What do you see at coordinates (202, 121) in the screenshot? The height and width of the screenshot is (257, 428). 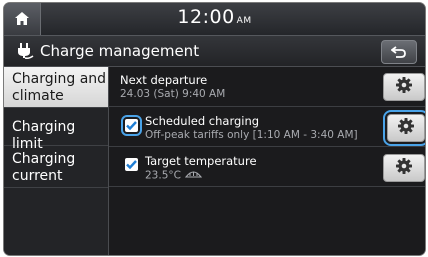 I see `scheduled-charging-label: Scheduled charging` at bounding box center [202, 121].